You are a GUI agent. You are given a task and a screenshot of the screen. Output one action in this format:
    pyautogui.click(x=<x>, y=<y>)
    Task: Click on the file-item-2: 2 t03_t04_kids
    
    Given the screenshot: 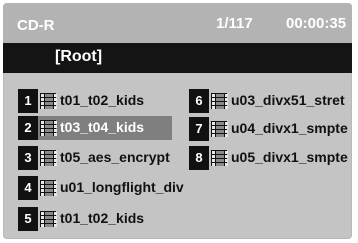 What is the action you would take?
    pyautogui.click(x=98, y=128)
    